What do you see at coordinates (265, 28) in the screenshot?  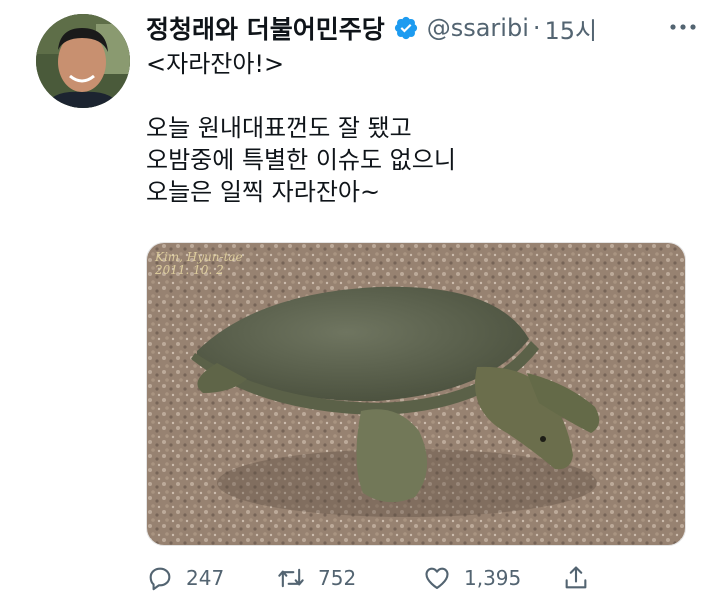 I see `display-name: 정청래와 더불어민주당` at bounding box center [265, 28].